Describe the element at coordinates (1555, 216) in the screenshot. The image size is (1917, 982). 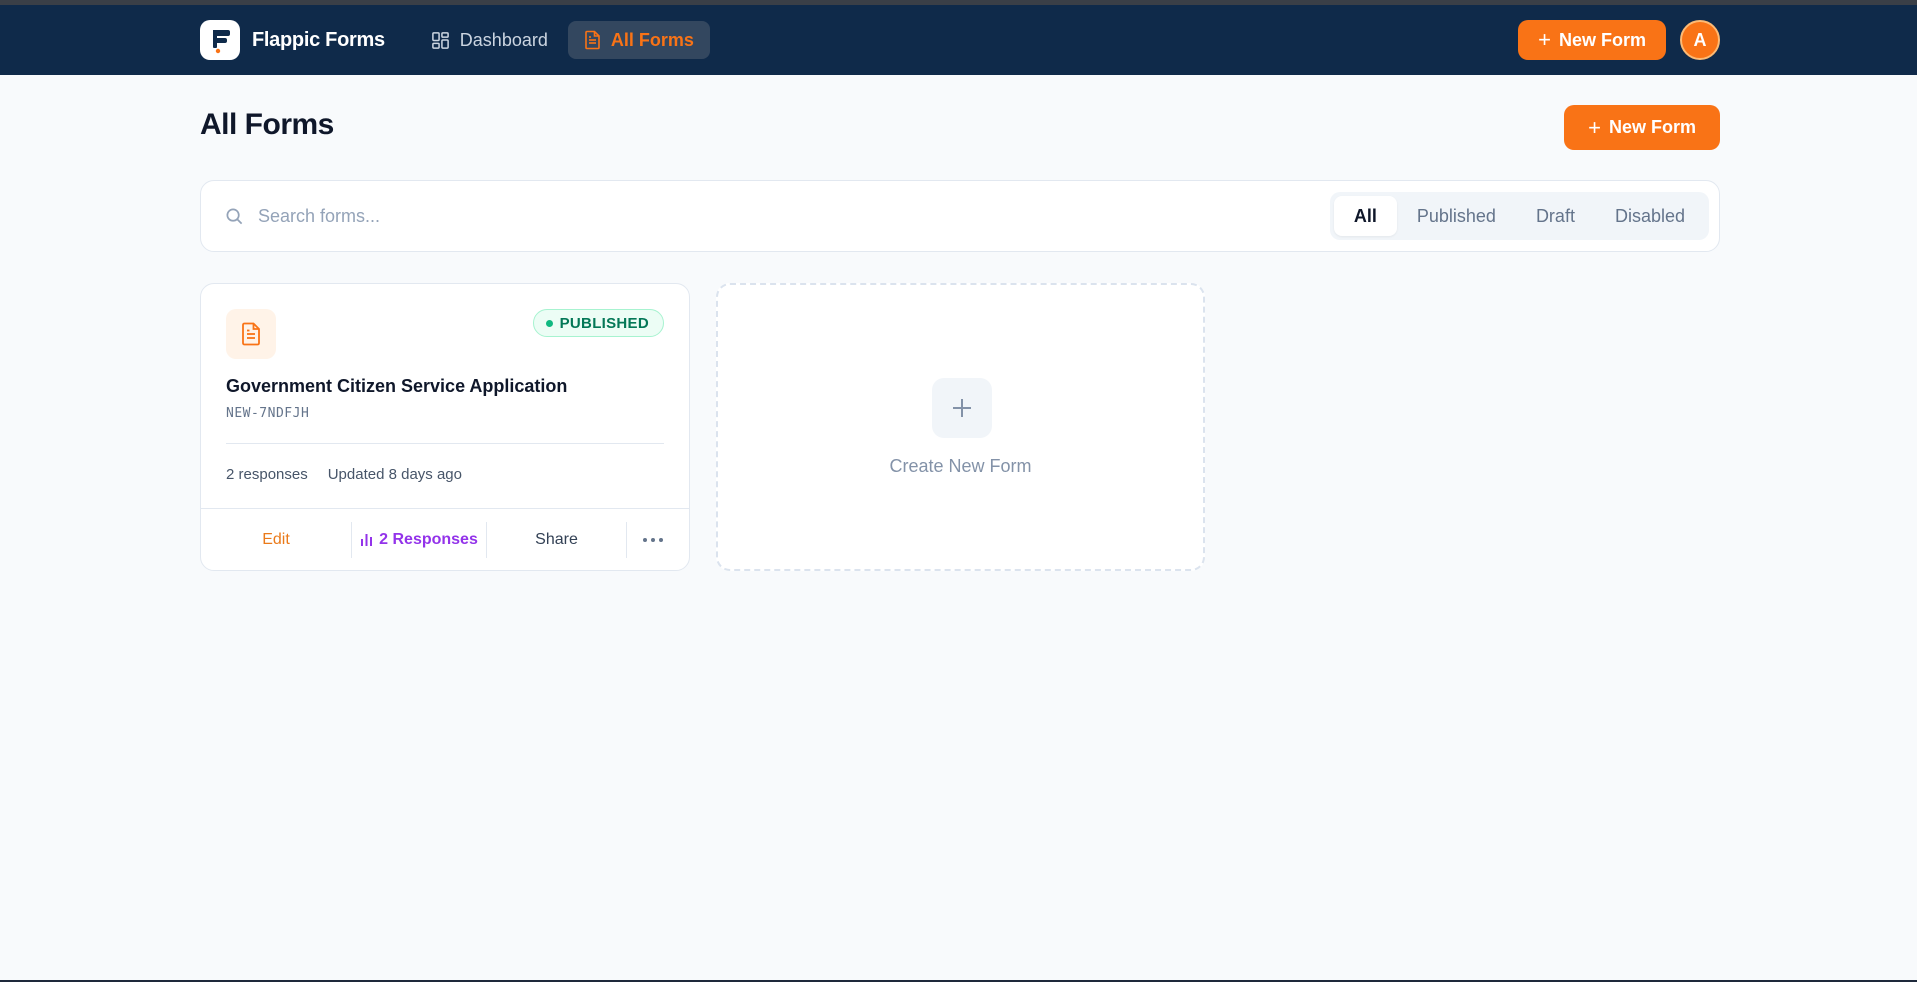
I see `filter-tab-draft: Draft` at that location.